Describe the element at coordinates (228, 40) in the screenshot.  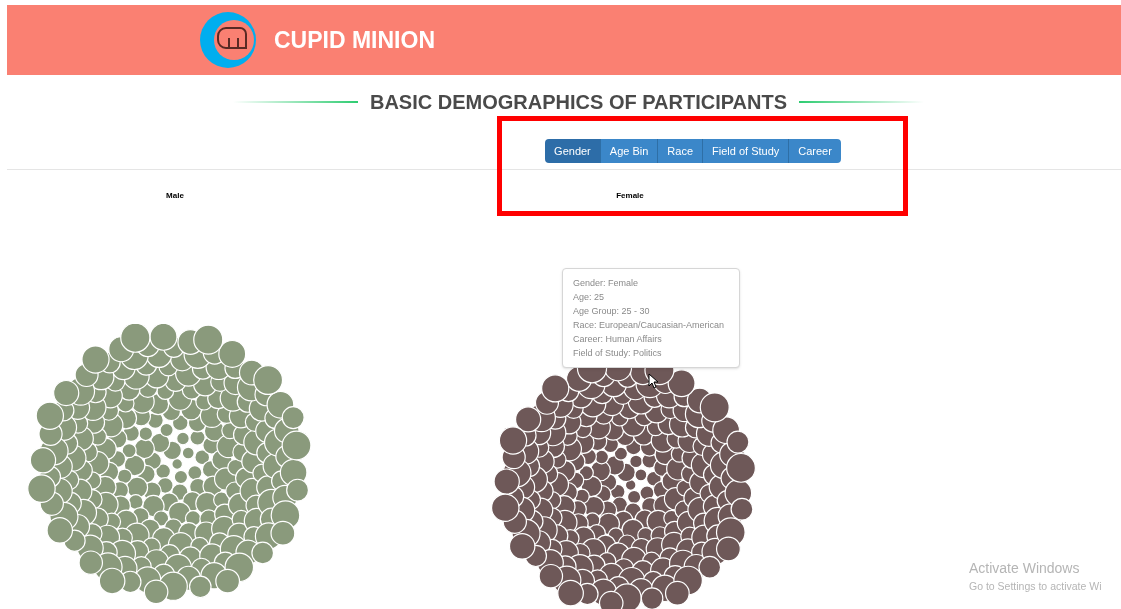
I see `logo-icon` at that location.